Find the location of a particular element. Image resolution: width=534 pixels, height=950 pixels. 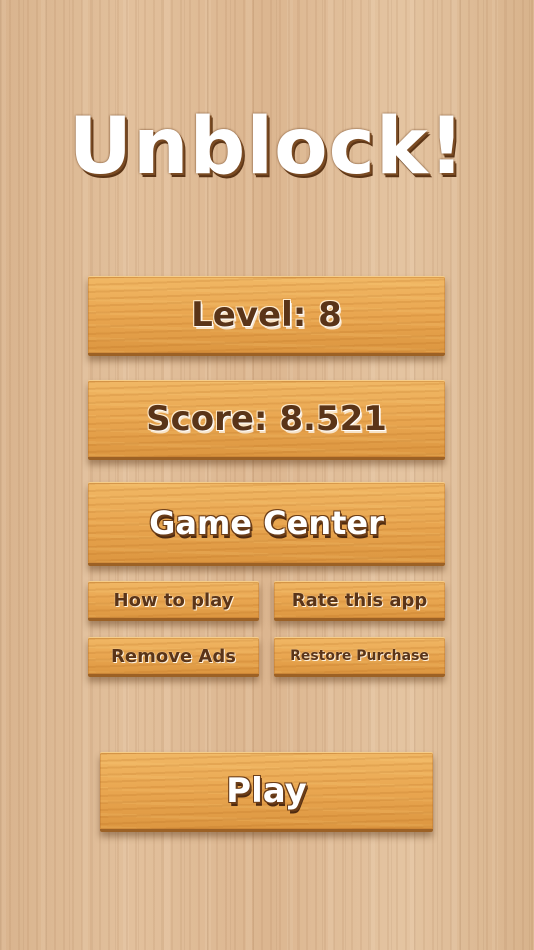

level-label: Level: 8 is located at coordinates (266, 315).